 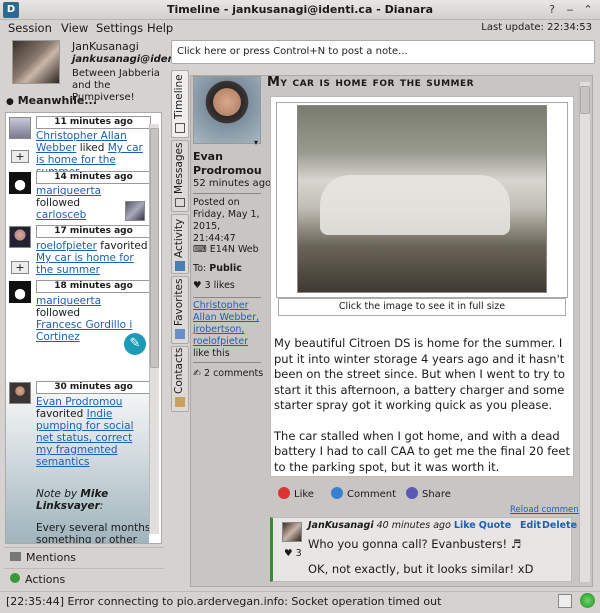 I want to click on chevron-down-icon: ▾, so click(x=256, y=142).